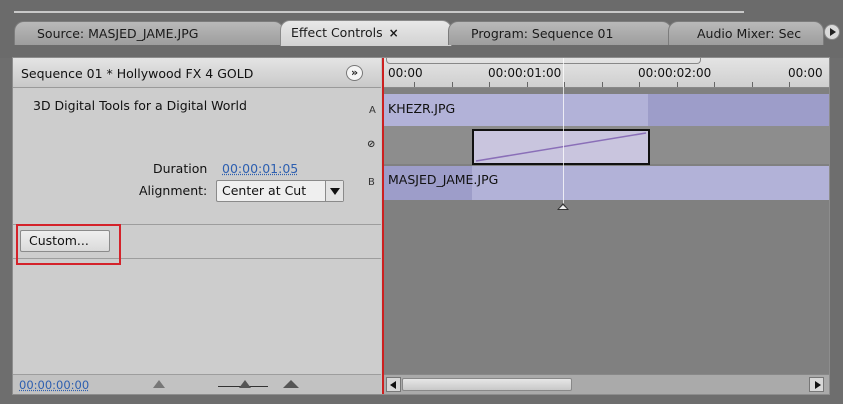 The width and height of the screenshot is (843, 404). What do you see at coordinates (173, 190) in the screenshot?
I see `alignment-label: Alignment:` at bounding box center [173, 190].